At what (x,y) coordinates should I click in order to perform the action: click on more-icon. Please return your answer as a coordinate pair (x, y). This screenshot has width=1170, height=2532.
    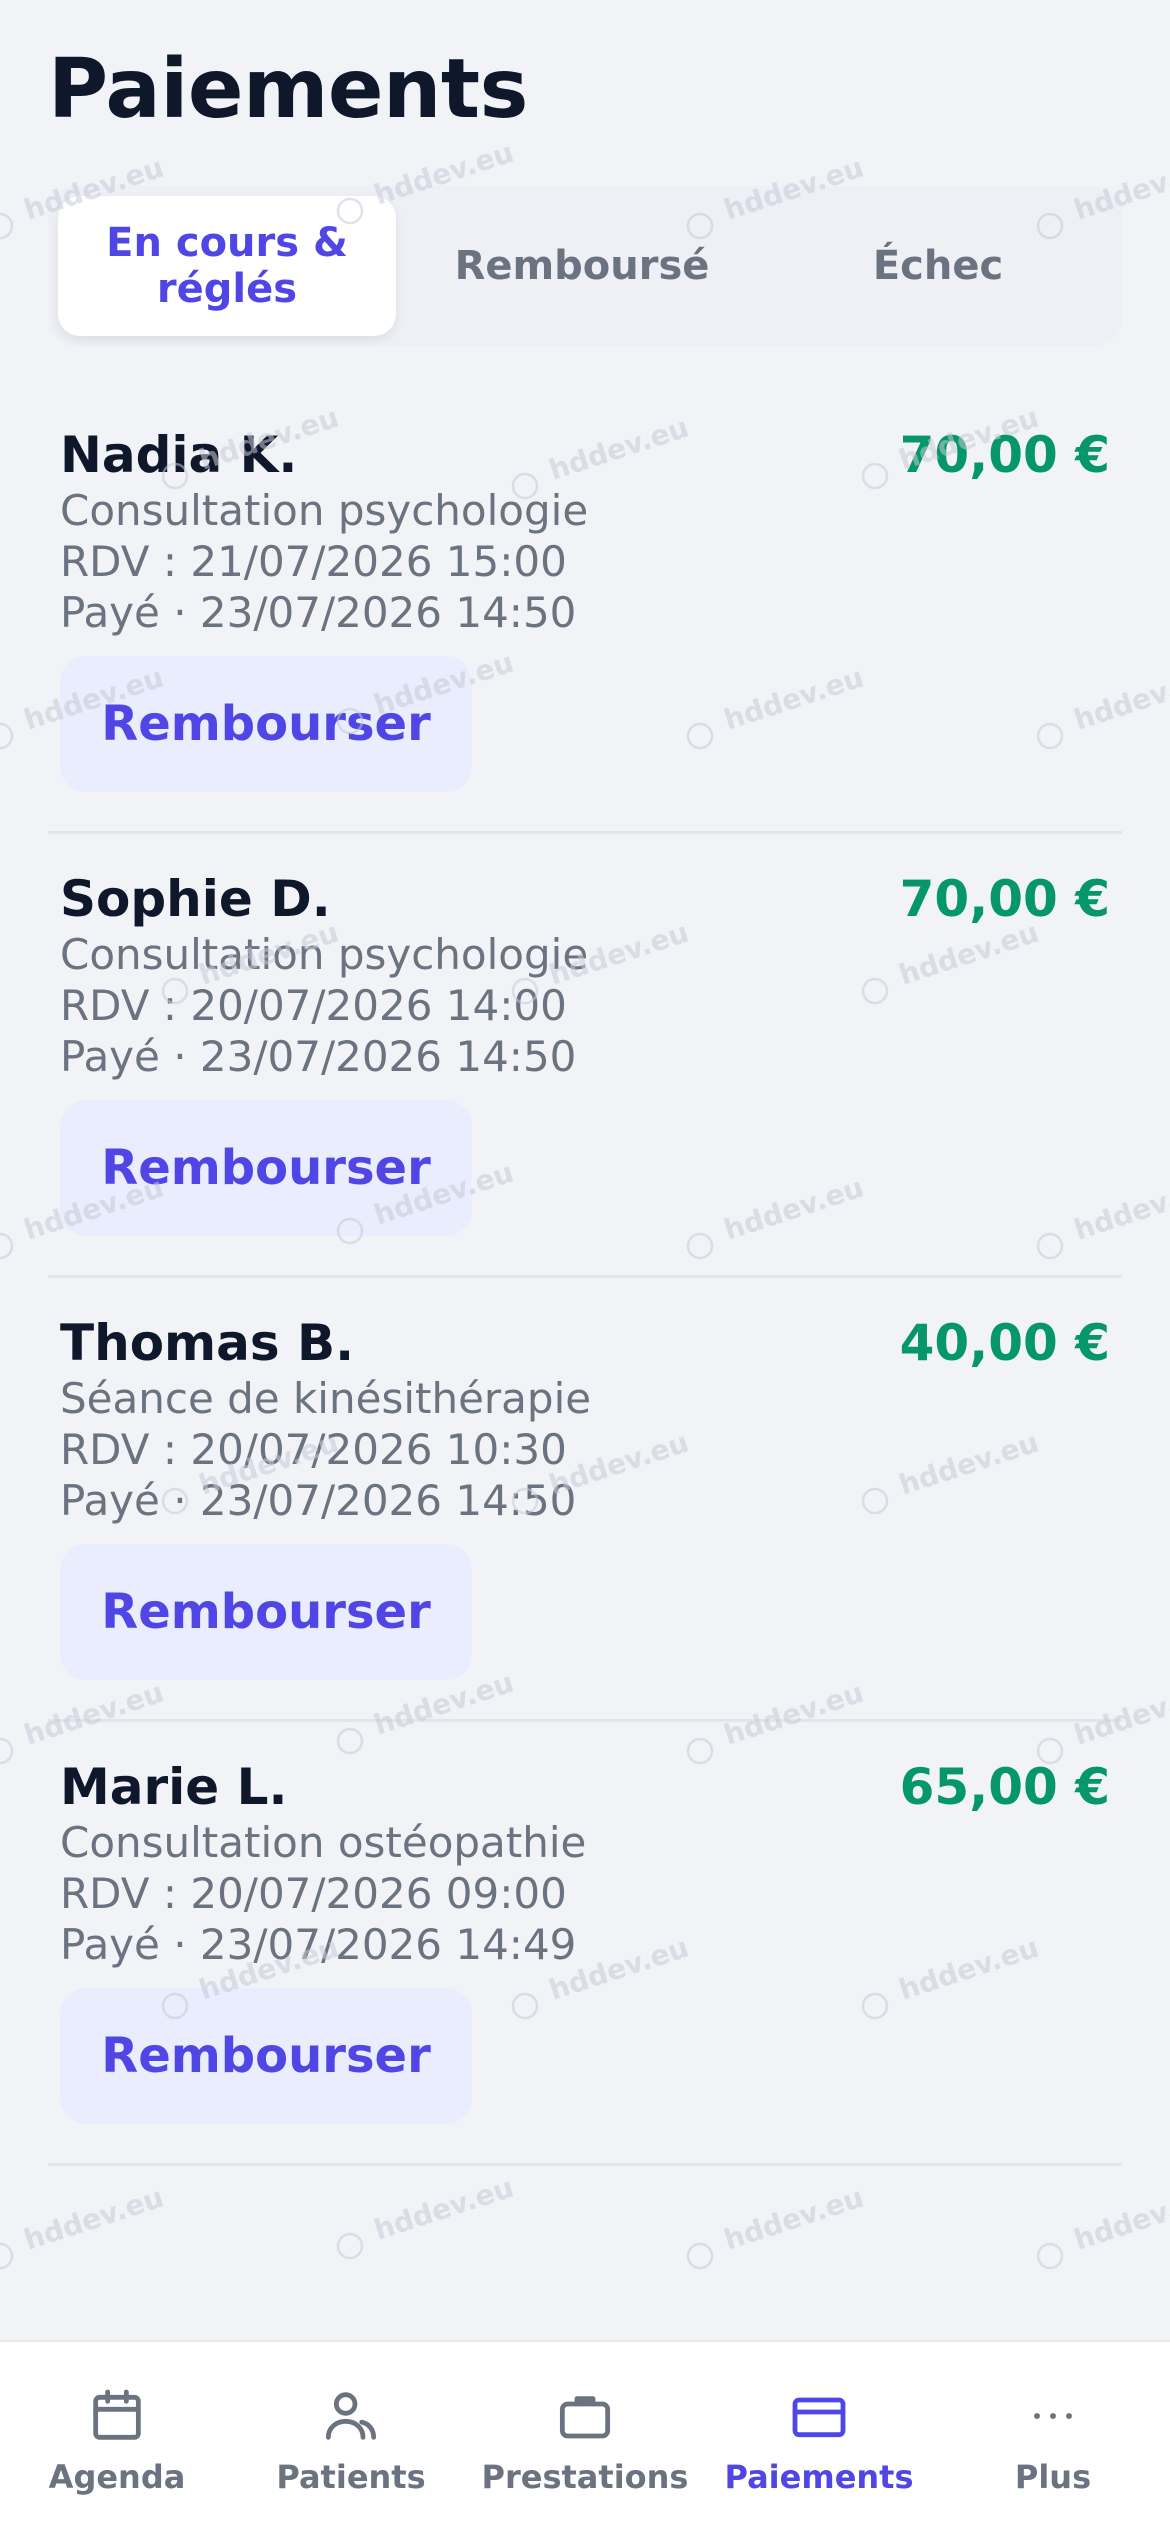
    Looking at the image, I should click on (1053, 2416).